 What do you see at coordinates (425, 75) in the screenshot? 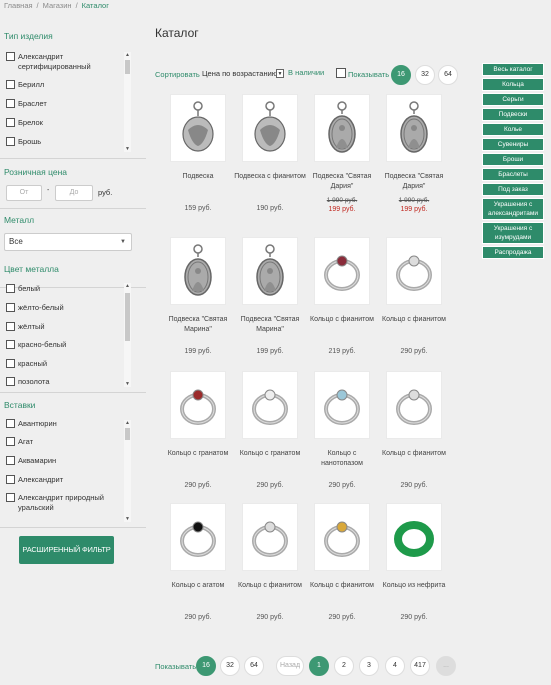
I see `per-page-32: 32` at bounding box center [425, 75].